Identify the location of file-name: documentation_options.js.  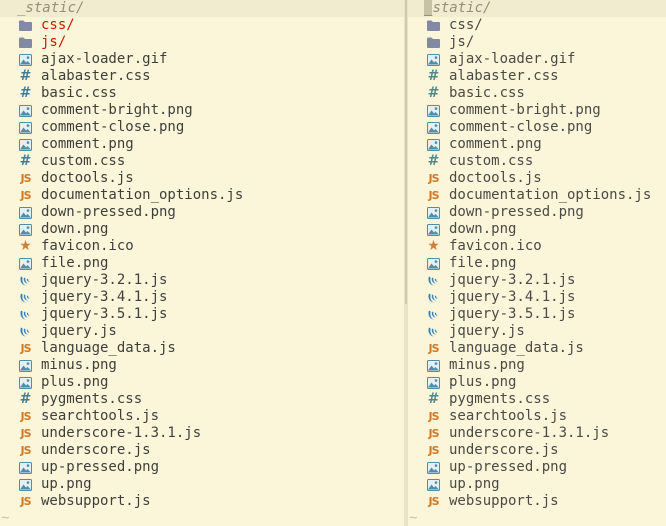
(142, 195).